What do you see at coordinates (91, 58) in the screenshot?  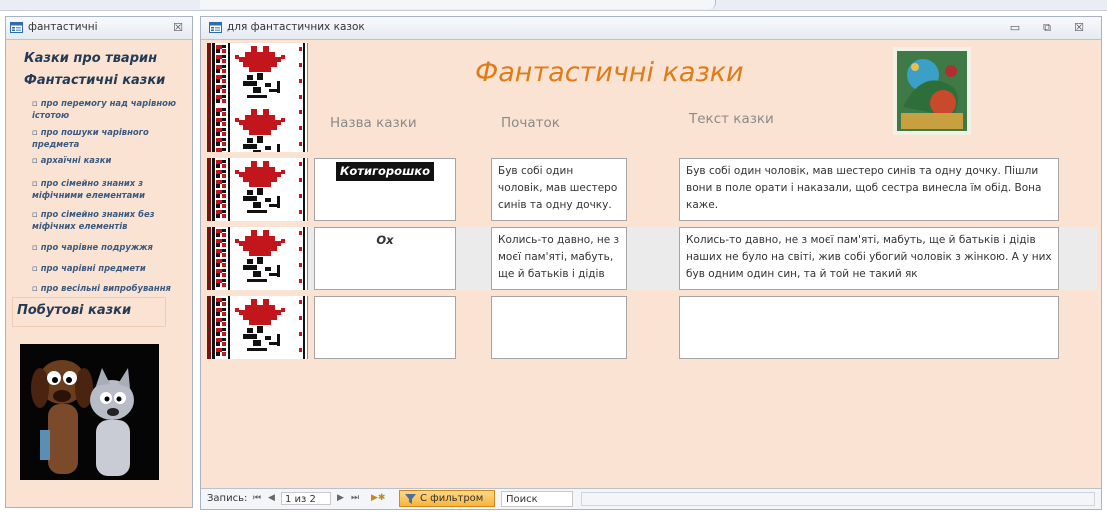 I see `nav-link-label: Казки про тварин` at bounding box center [91, 58].